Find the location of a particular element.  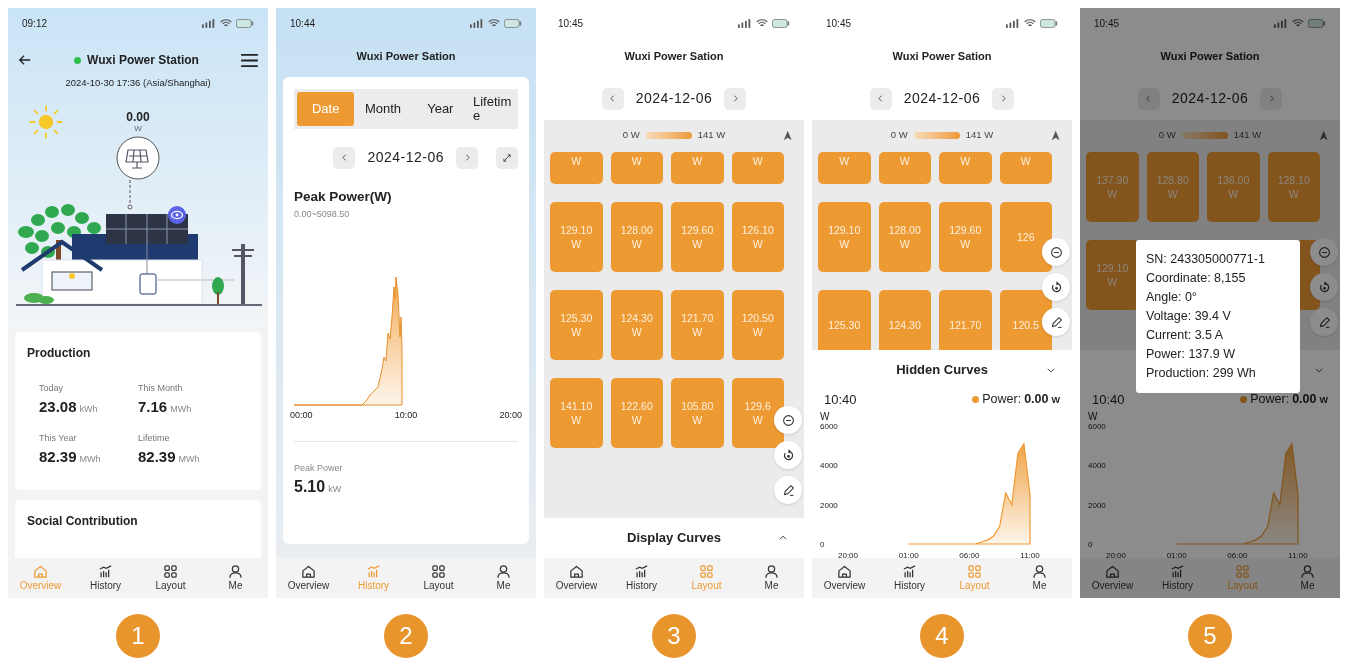

panel-tile: 137.90 W is located at coordinates (1112, 186).